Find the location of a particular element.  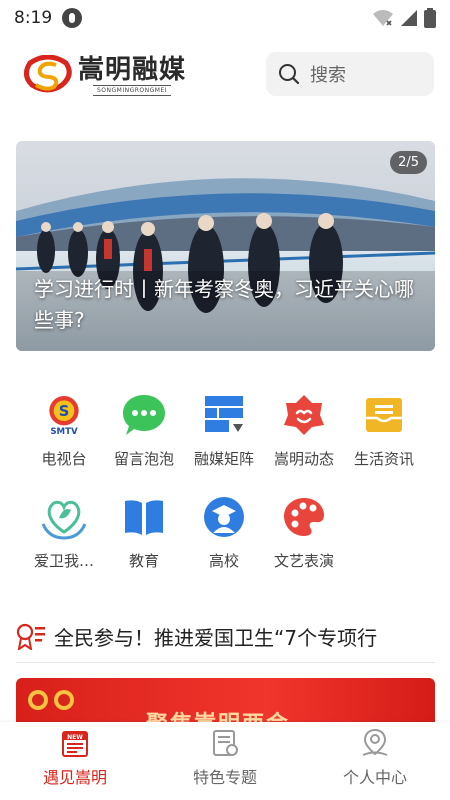

banner-caption: 学习进行时丨新年考察冬奥，习近平关心哪些事? is located at coordinates (229, 305).